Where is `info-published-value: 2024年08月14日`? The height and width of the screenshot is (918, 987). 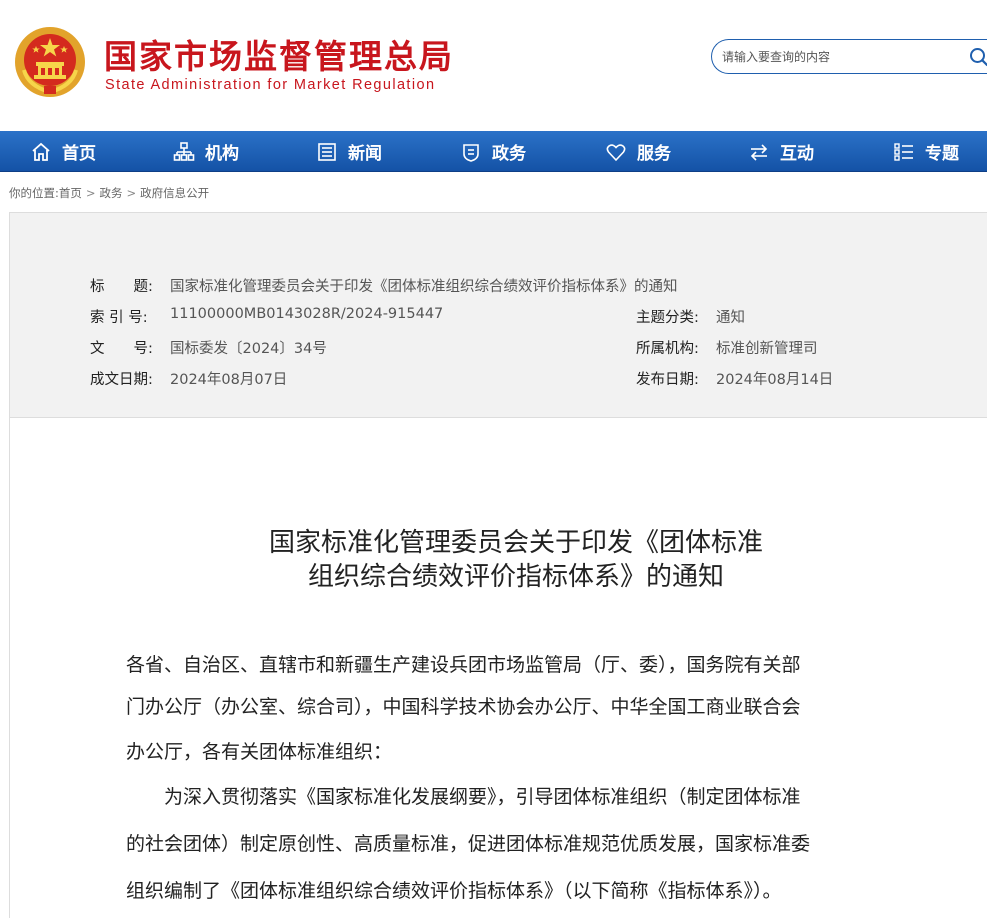
info-published-value: 2024年08月14日 is located at coordinates (775, 380).